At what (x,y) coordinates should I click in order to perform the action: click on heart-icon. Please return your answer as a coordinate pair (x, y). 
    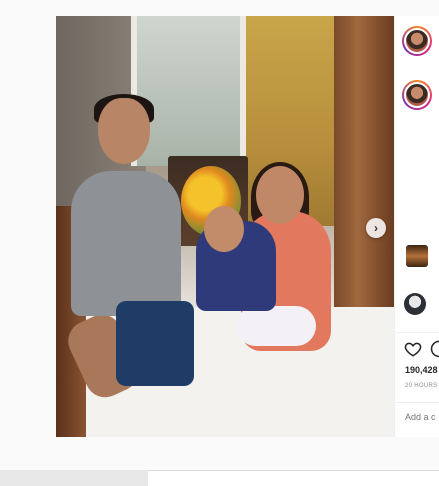
    Looking at the image, I should click on (413, 349).